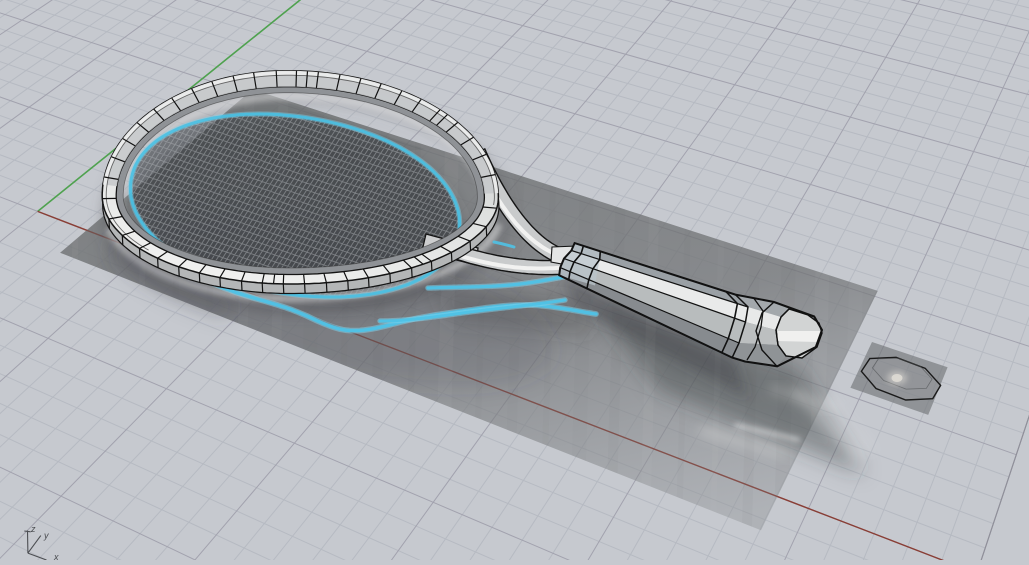  What do you see at coordinates (46, 536) in the screenshot?
I see `svg-text: y` at bounding box center [46, 536].